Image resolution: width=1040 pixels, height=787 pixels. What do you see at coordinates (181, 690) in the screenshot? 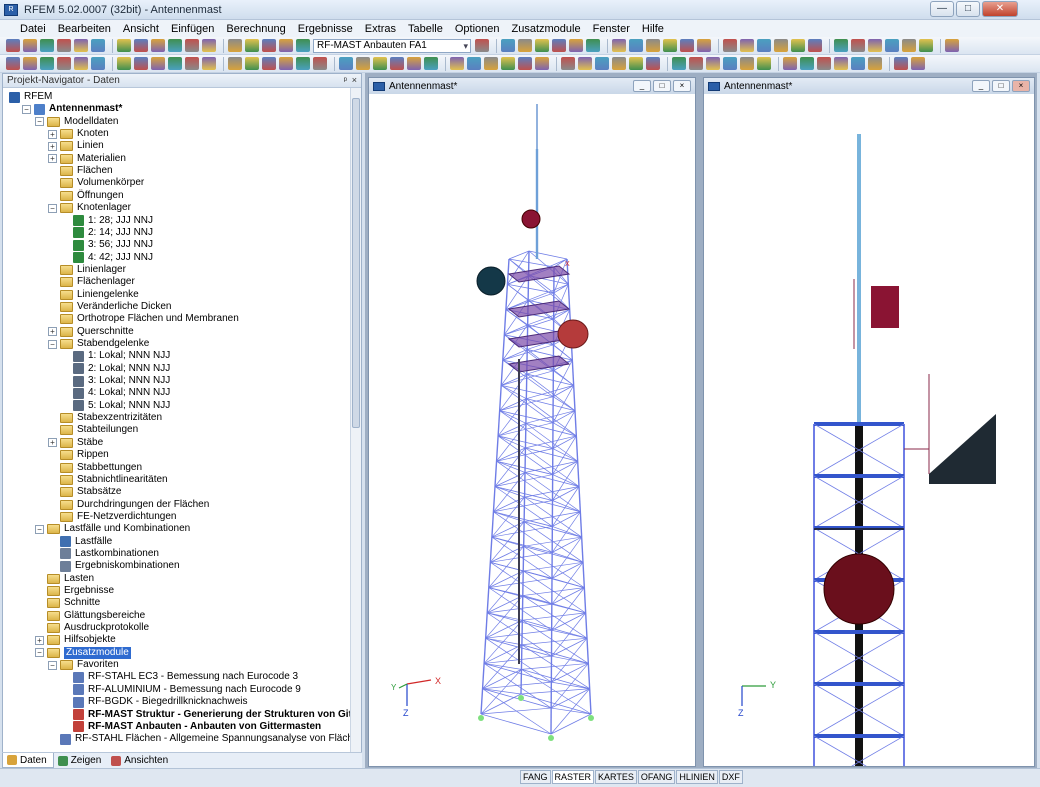
I see `tree-item: RF-ALUMINIUM - Bemessung nach Eurocode 9` at bounding box center [181, 690].